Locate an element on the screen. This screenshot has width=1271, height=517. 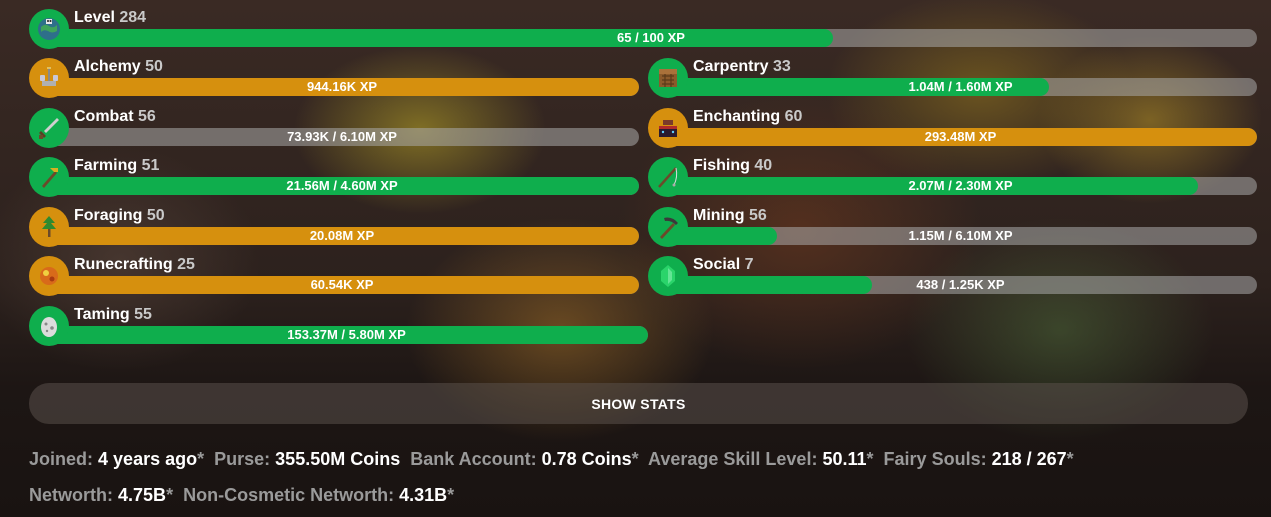
progress-bar: 153.37M / 5.80M XP is located at coordinates (346, 335).